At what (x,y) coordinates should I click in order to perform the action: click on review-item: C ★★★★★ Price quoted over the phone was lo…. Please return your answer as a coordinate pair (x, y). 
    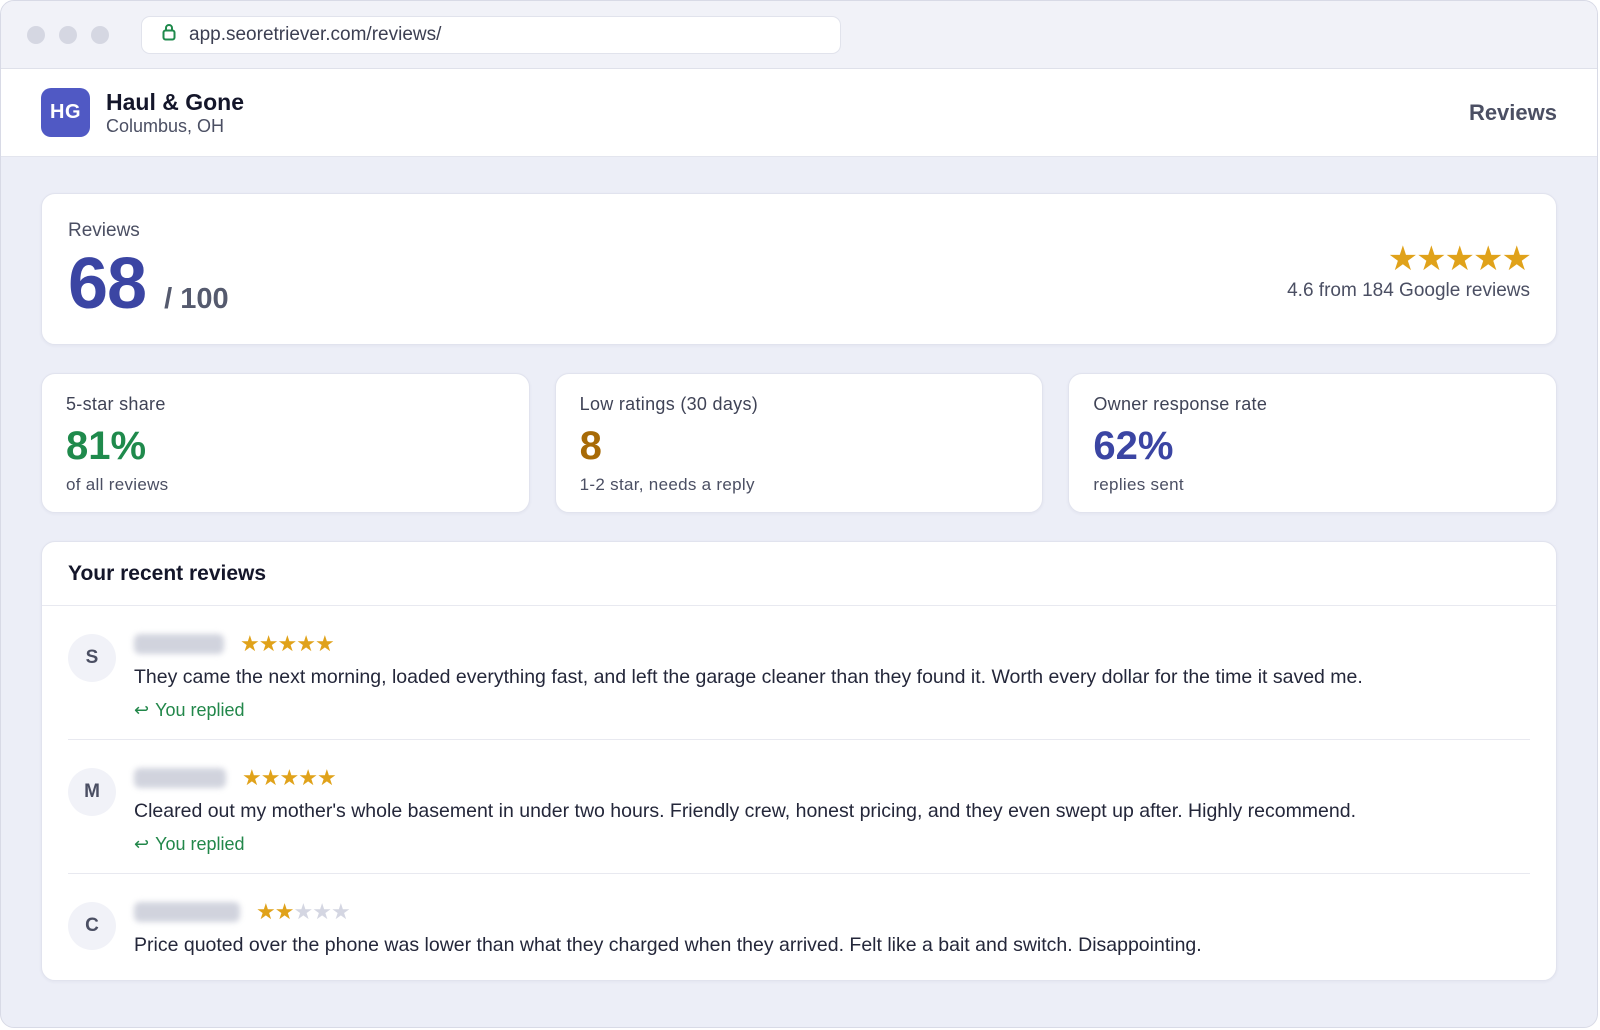
    Looking at the image, I should click on (799, 925).